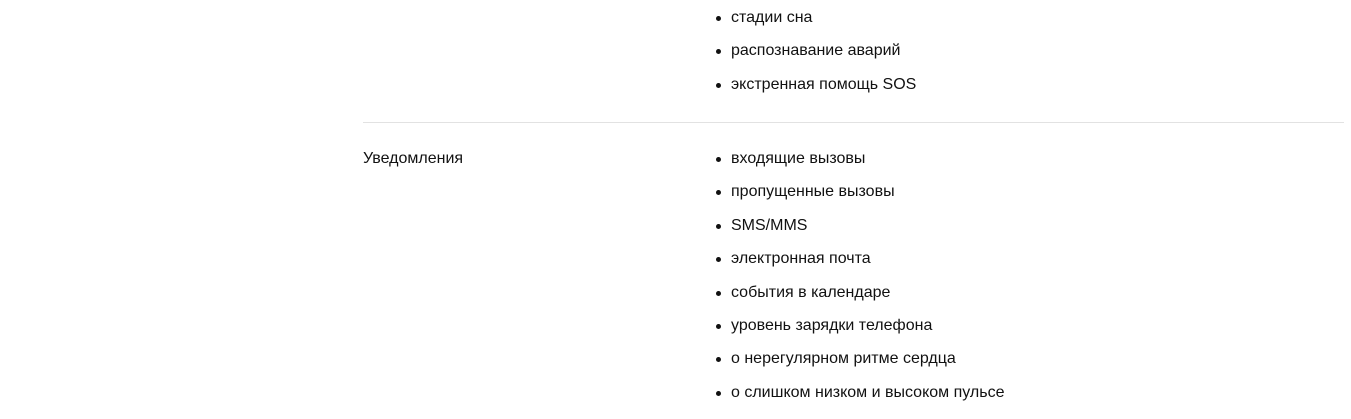  Describe the element at coordinates (859, 399) in the screenshot. I see `list-item: о слишком низком и высоком пульсе` at that location.